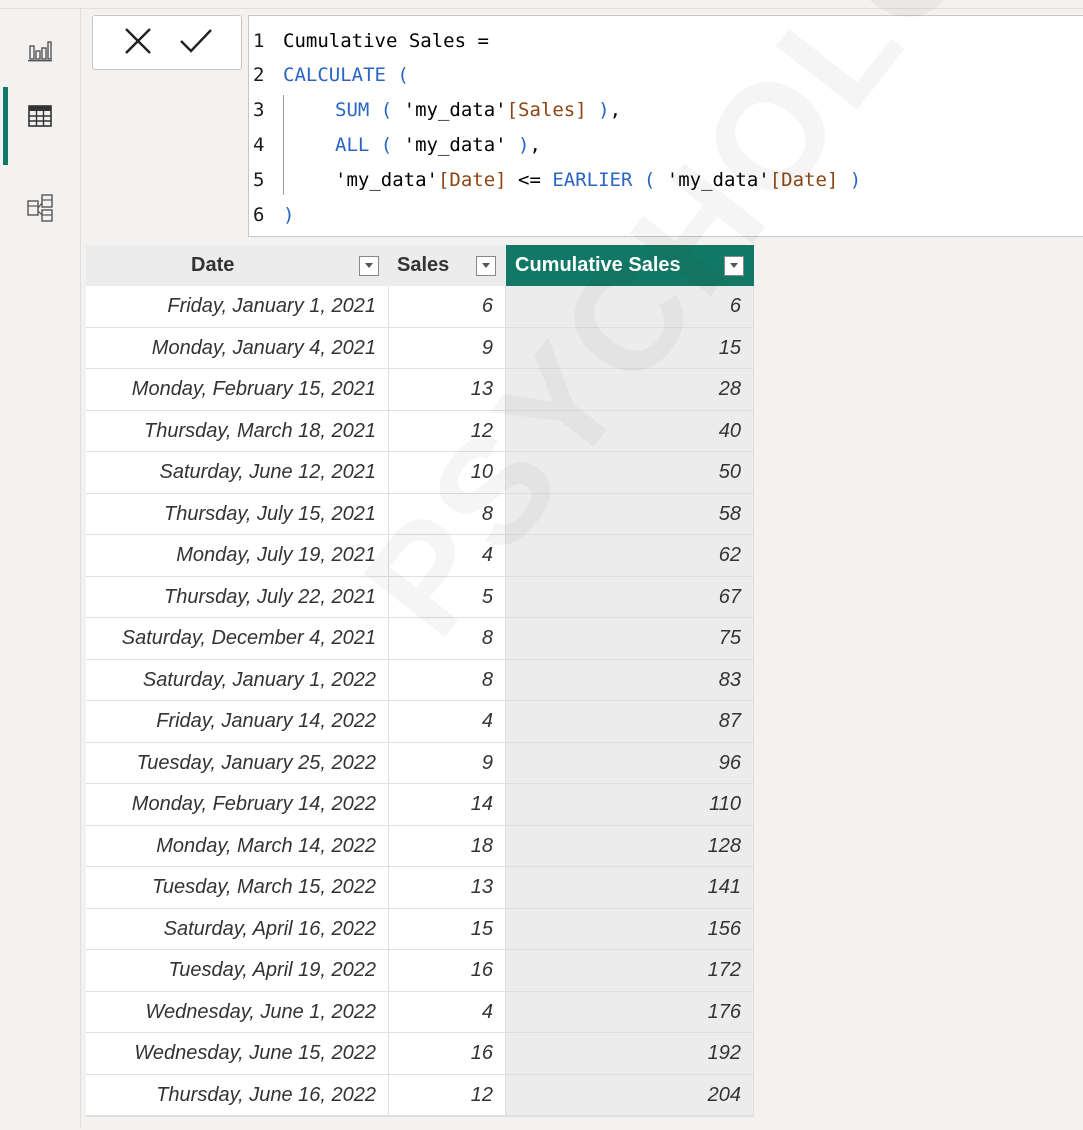  Describe the element at coordinates (420, 1123) in the screenshot. I see `table-footer-blank` at that location.